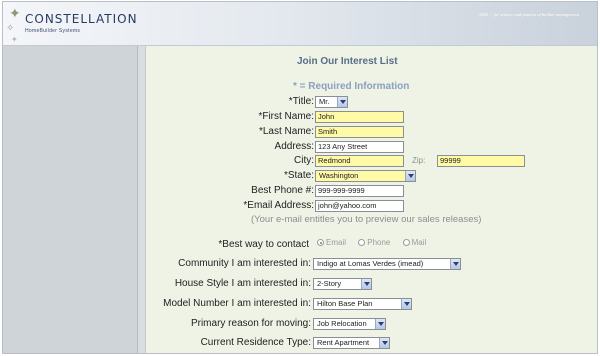 Image resolution: width=600 pixels, height=356 pixels. I want to click on house-style-select-value: 2-Story, so click(329, 283).